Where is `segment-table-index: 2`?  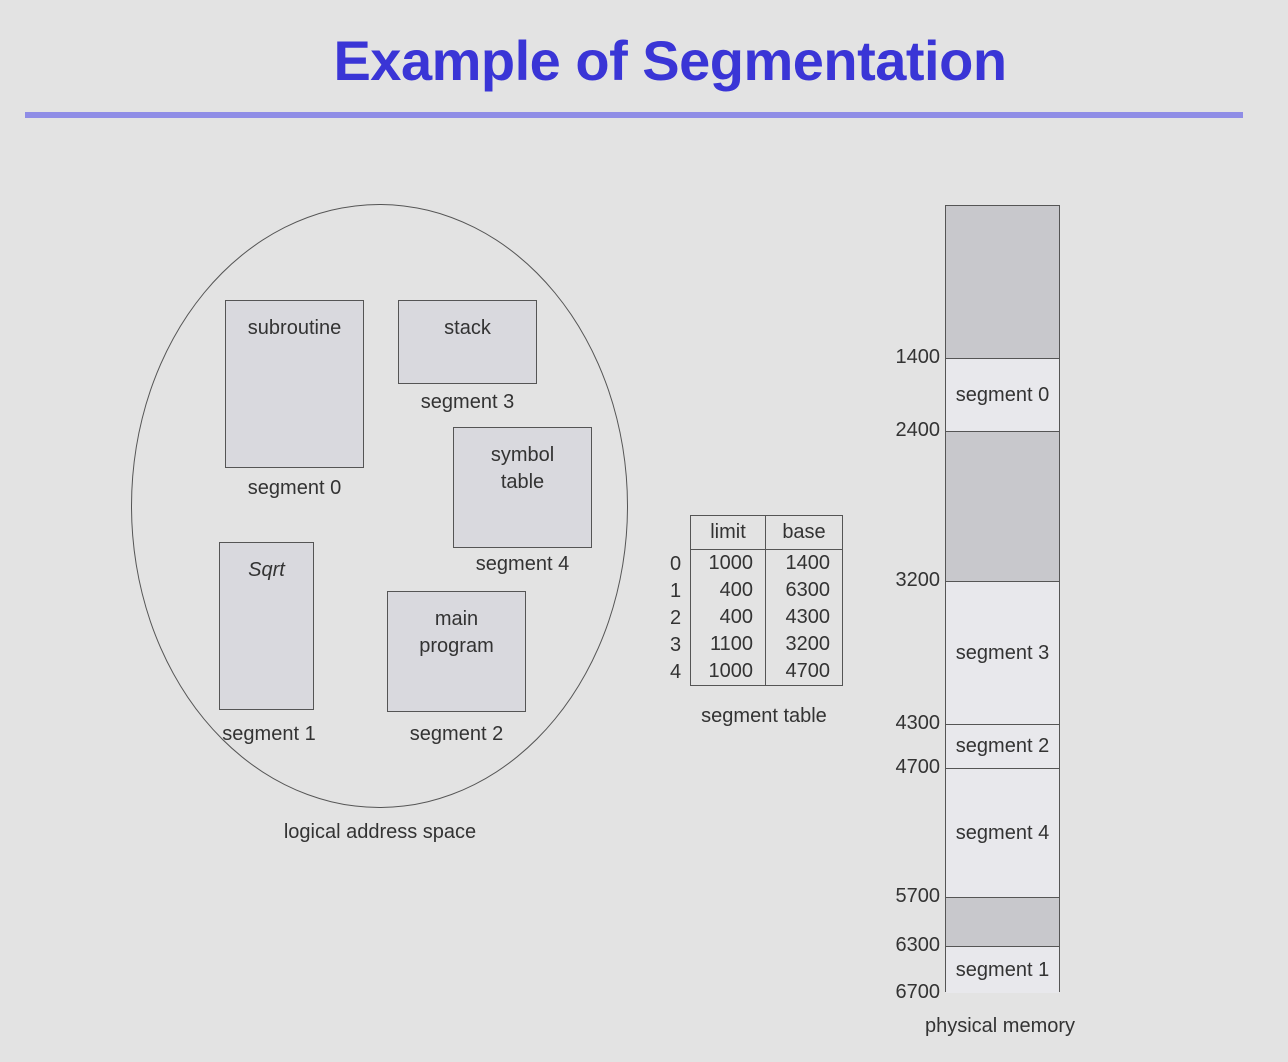
segment-table-index: 2 is located at coordinates (676, 618).